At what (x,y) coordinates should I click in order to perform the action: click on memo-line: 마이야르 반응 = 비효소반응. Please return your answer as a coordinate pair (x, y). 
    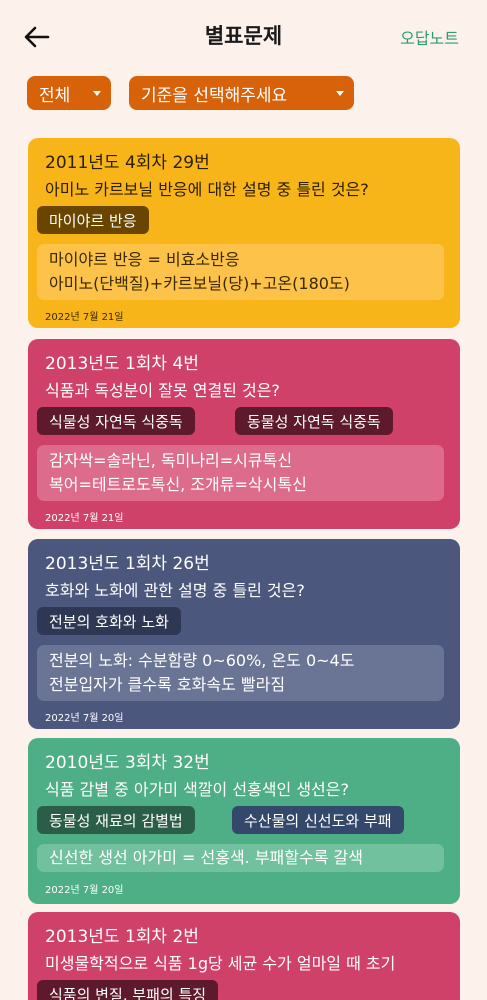
    Looking at the image, I should click on (144, 259).